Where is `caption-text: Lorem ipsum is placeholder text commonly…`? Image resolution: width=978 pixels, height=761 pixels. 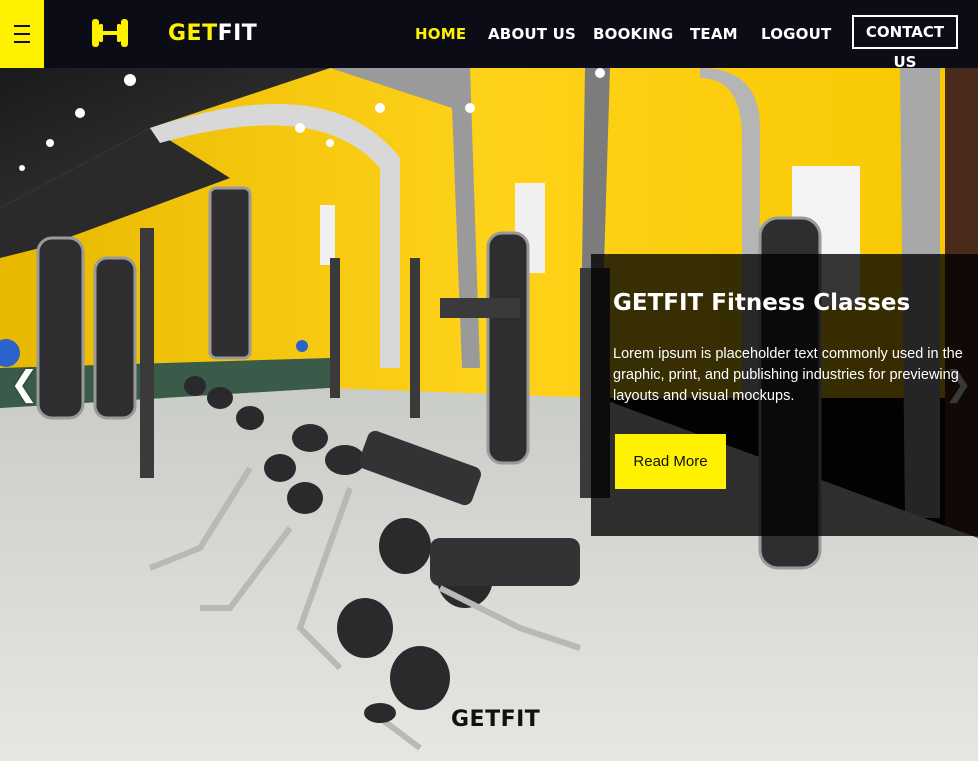 caption-text: Lorem ipsum is placeholder text commonly… is located at coordinates (788, 375).